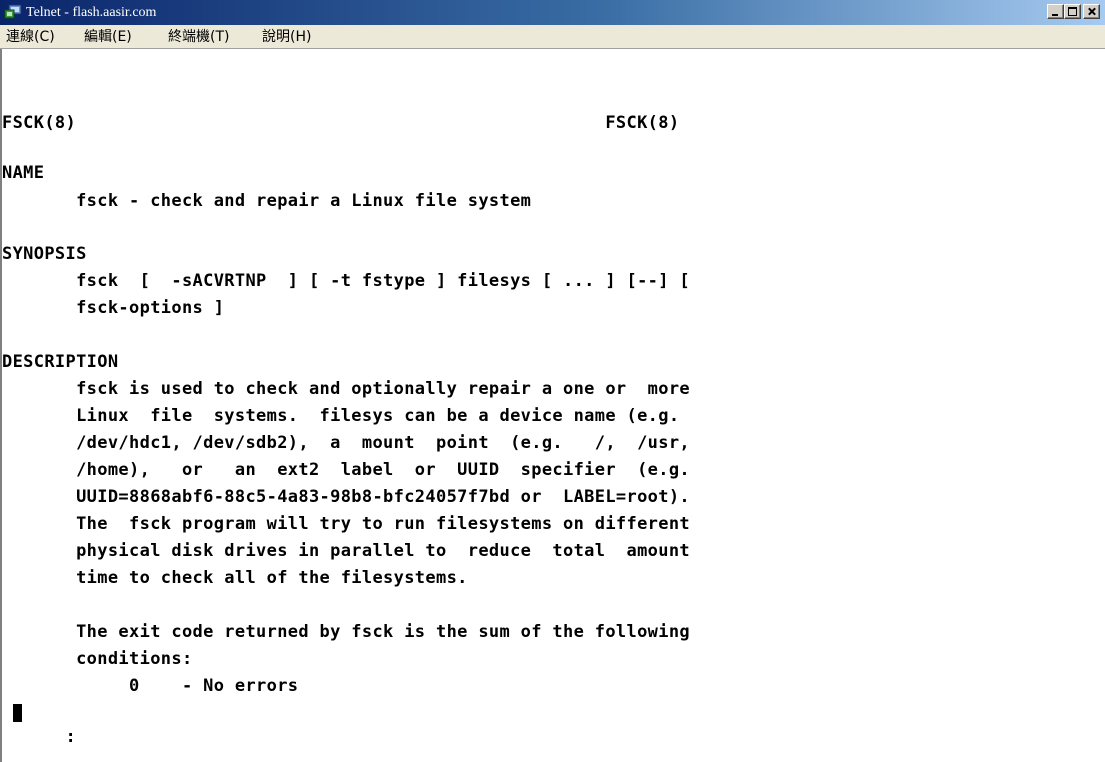  What do you see at coordinates (44, 254) in the screenshot?
I see `terminal-line: SYNOPSIS` at bounding box center [44, 254].